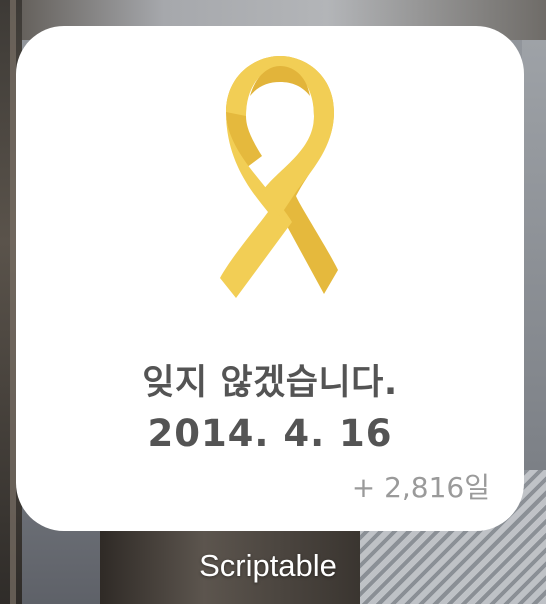 The width and height of the screenshot is (546, 604). Describe the element at coordinates (420, 487) in the screenshot. I see `days-since-counter: + 2,816일` at that location.